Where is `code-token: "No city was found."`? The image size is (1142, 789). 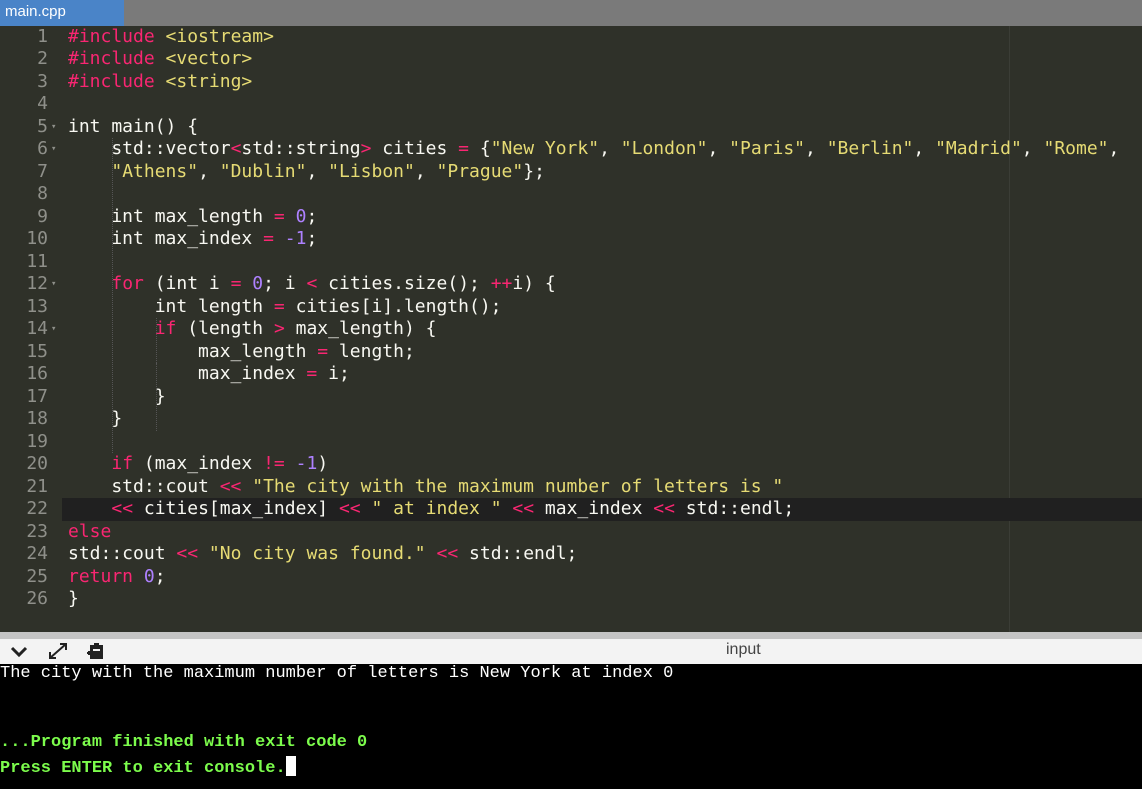
code-token: "No city was found." is located at coordinates (317, 553).